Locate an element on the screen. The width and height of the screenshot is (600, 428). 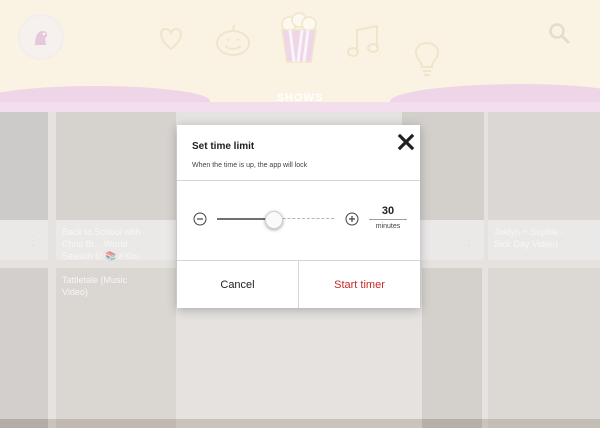
time-value: 30 minutes is located at coordinates (388, 217).